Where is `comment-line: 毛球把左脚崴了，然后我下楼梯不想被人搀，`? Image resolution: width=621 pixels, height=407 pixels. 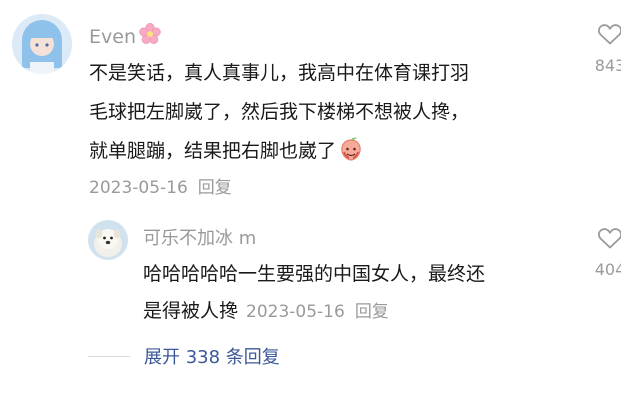 comment-line: 毛球把左脚崴了，然后我下楼梯不想被人搀， is located at coordinates (279, 112).